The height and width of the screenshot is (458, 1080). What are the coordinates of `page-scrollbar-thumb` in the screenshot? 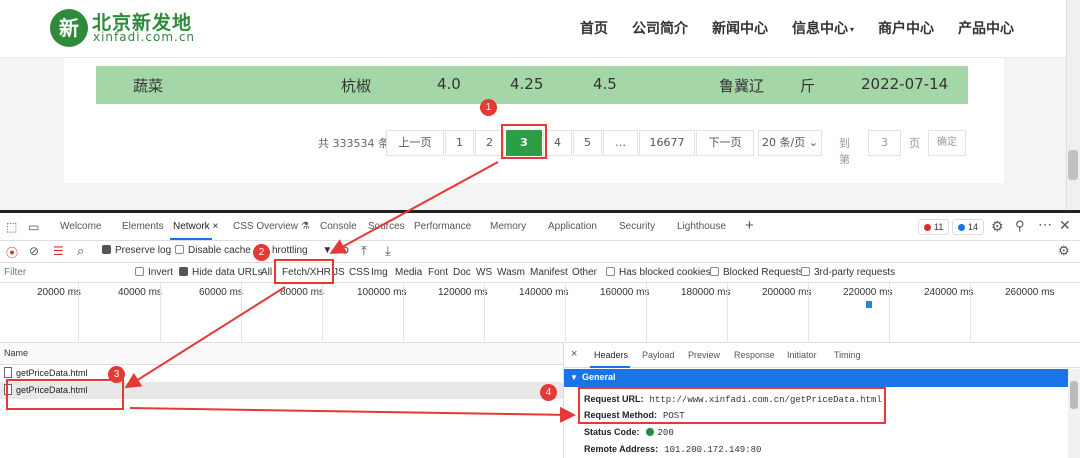 It's located at (1073, 165).